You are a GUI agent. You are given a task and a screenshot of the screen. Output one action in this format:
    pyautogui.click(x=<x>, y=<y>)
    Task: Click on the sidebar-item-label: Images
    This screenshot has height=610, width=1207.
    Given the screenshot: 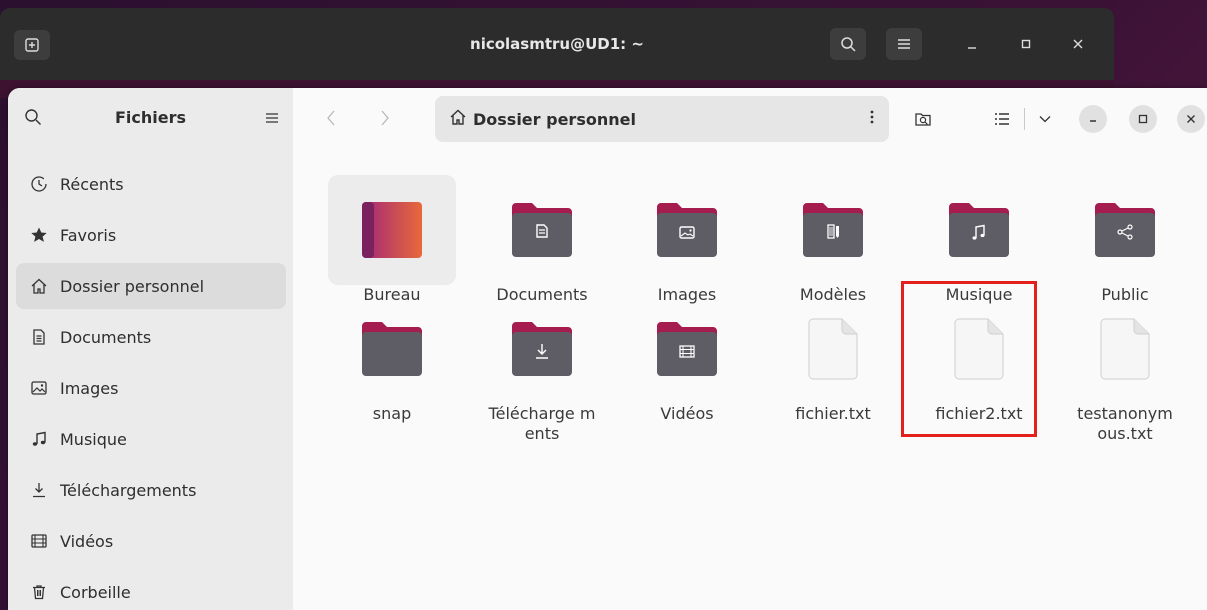 What is the action you would take?
    pyautogui.click(x=89, y=388)
    